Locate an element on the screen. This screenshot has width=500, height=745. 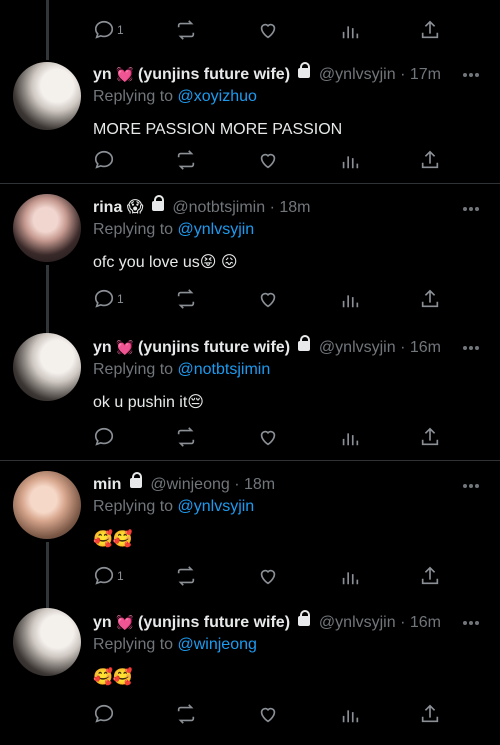
tweet-header: rina 😱 @notbtsjimin · 18m is located at coordinates (286, 206).